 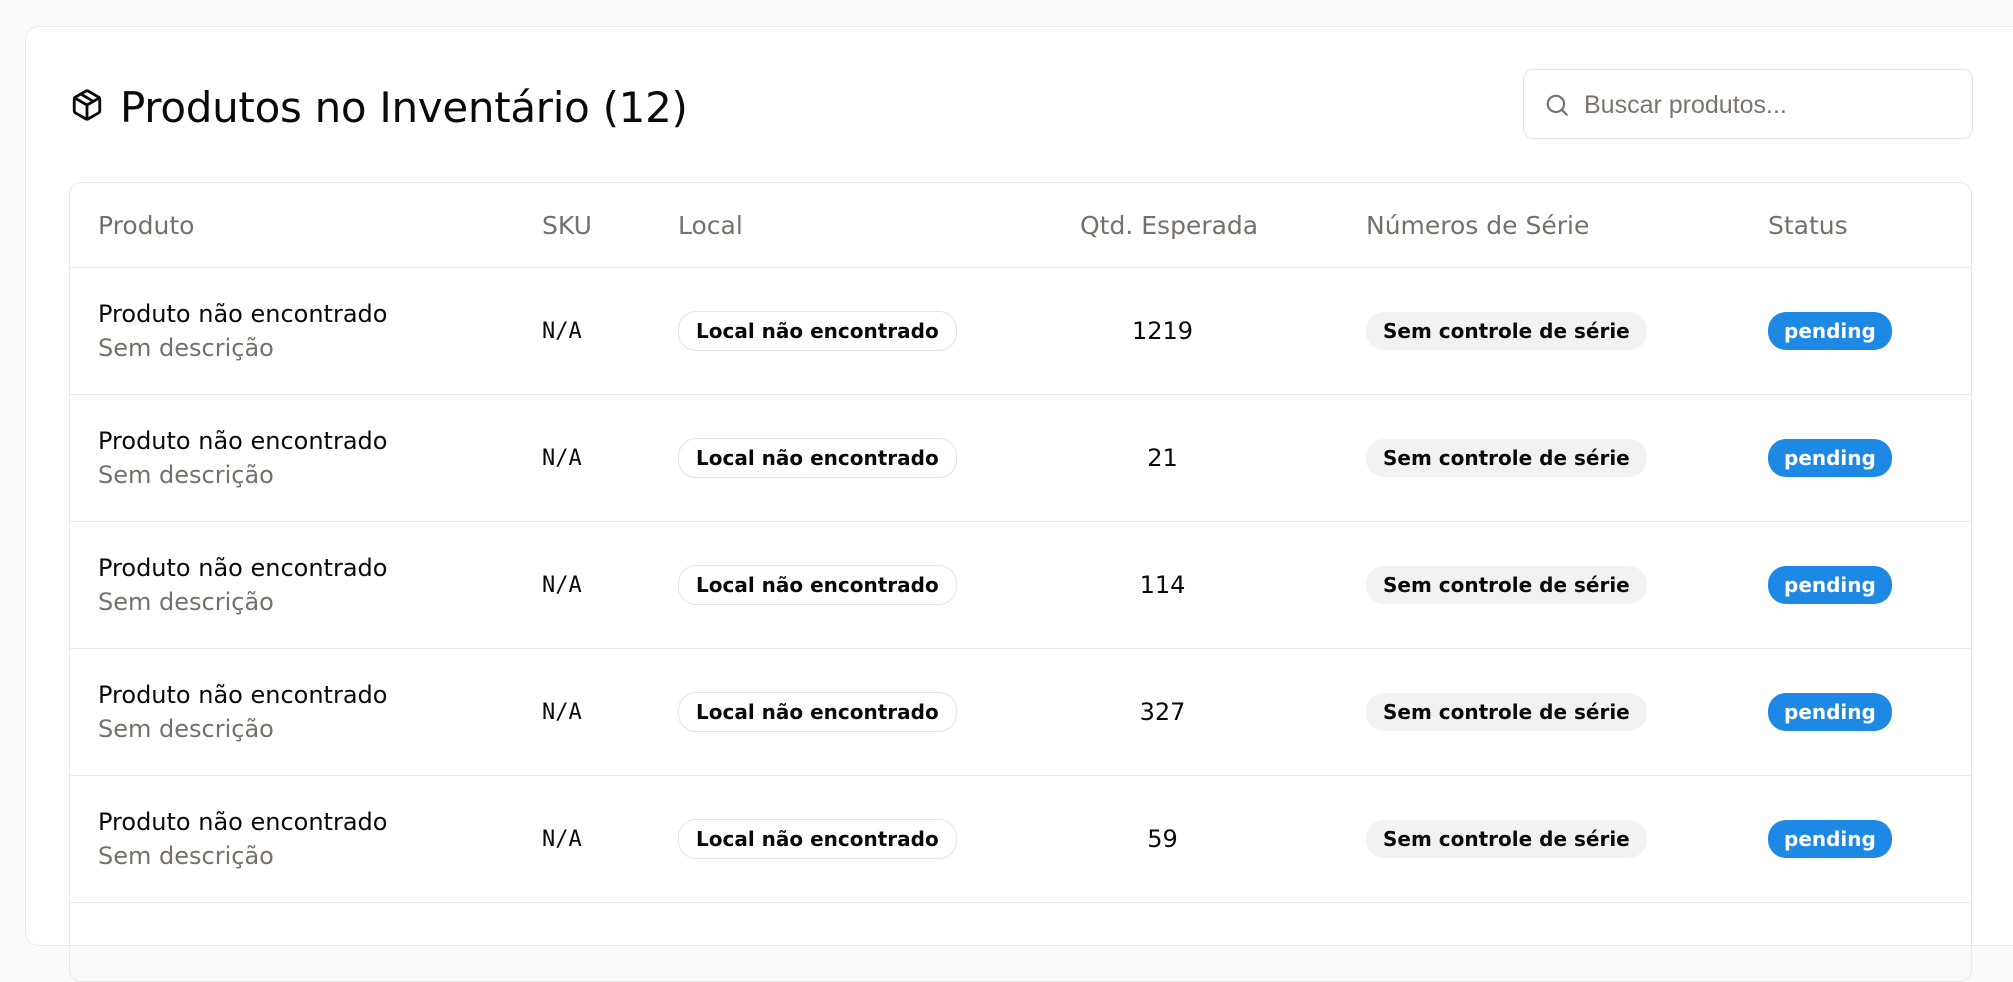 I want to click on header-produto: Produto, so click(x=146, y=225).